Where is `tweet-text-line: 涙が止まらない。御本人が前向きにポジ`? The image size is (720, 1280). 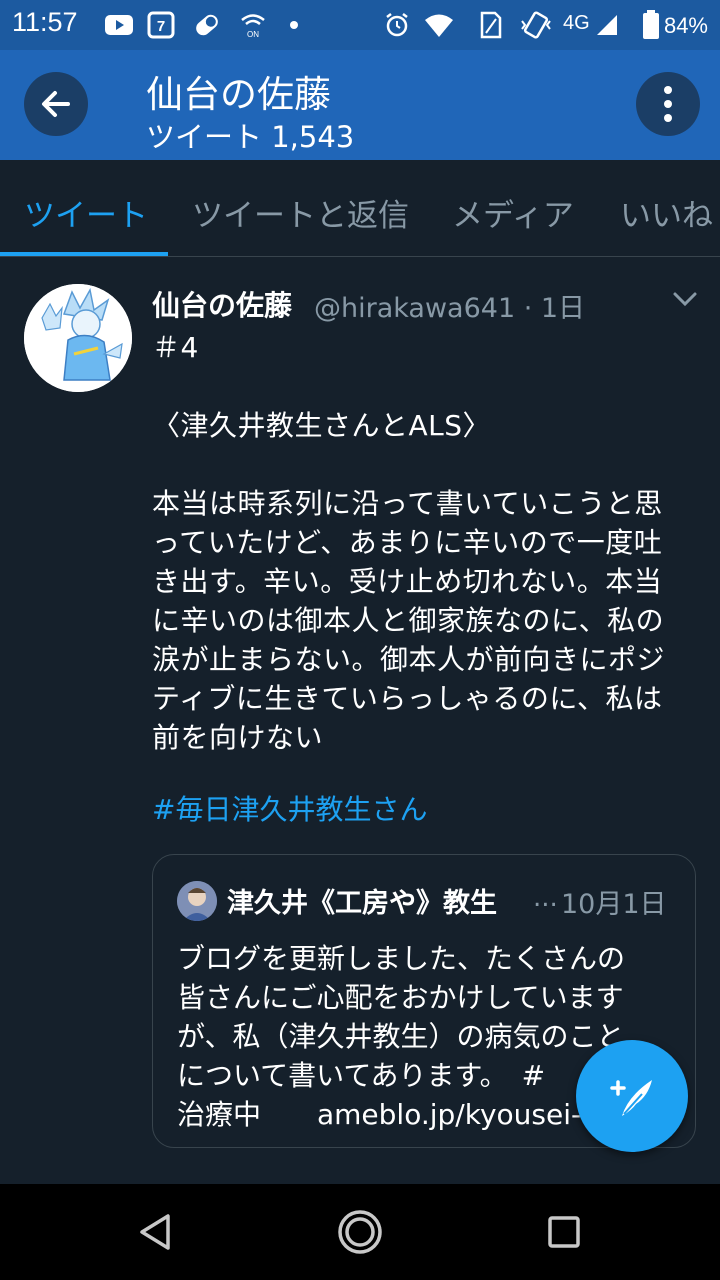 tweet-text-line: 涙が止まらない。御本人が前向きにポジ is located at coordinates (409, 659).